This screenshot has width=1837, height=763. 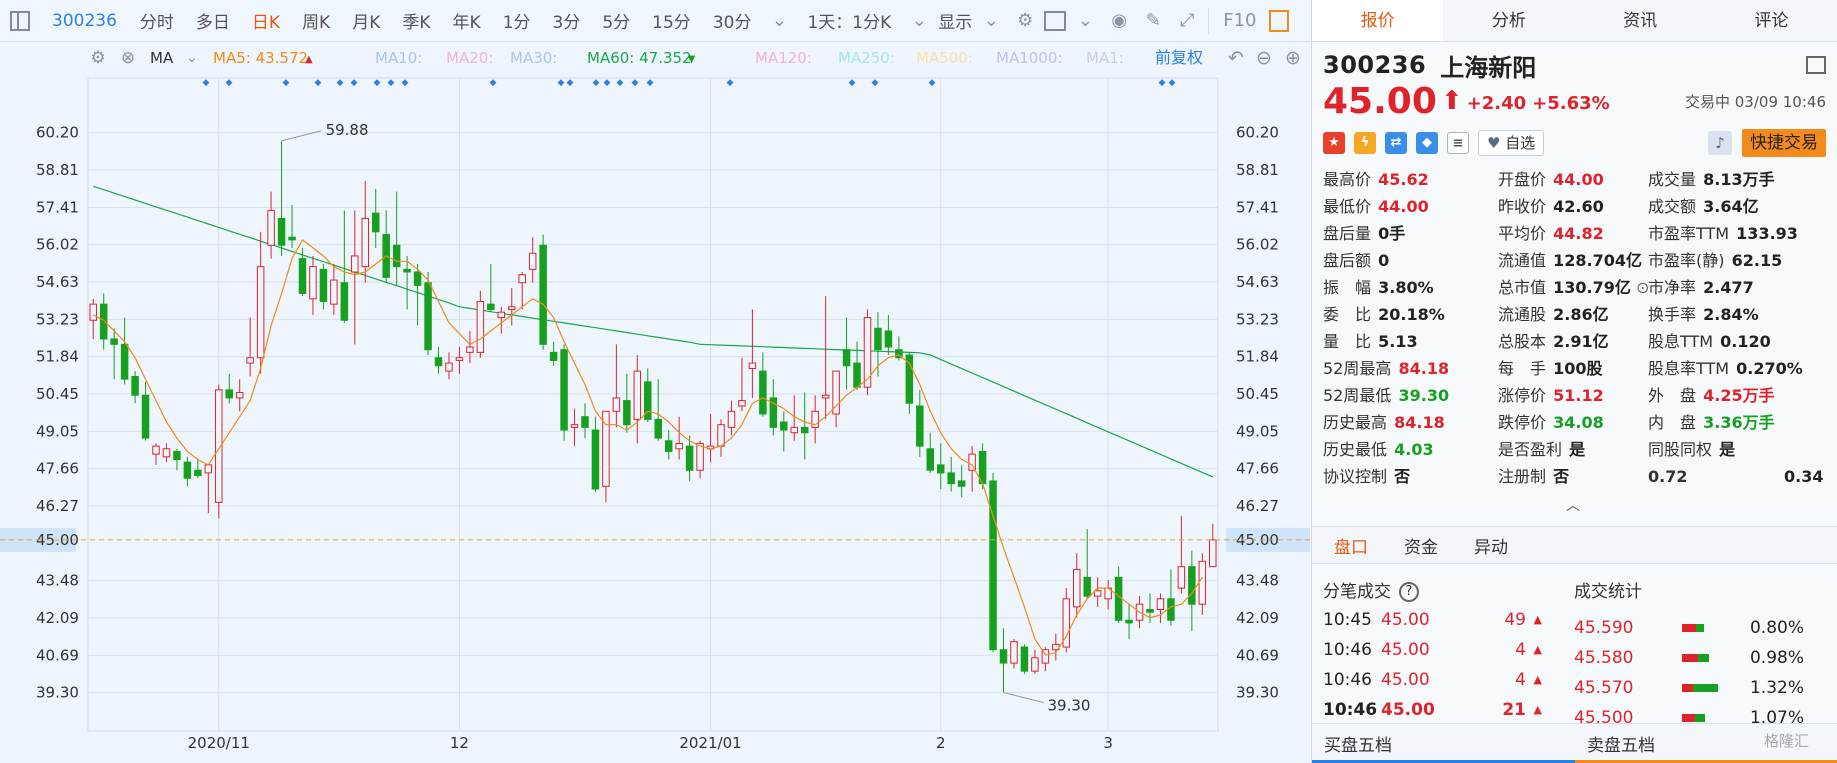 What do you see at coordinates (398, 58) in the screenshot?
I see `ma-indicator: MA10:` at bounding box center [398, 58].